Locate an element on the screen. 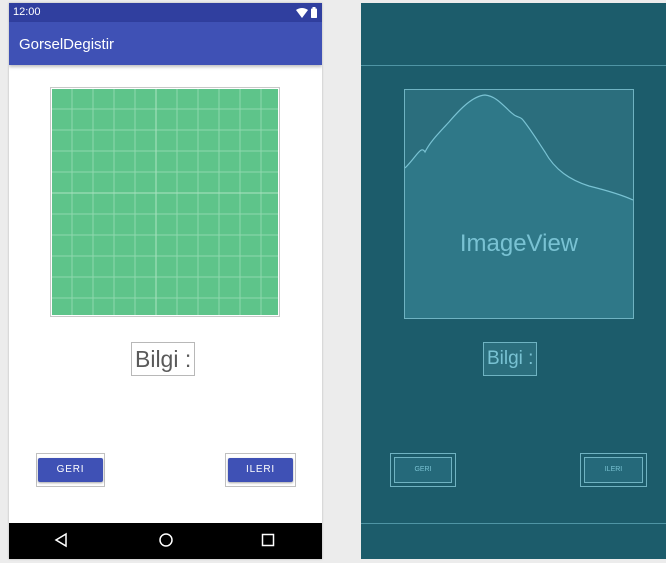 The height and width of the screenshot is (563, 666). back-triangle-icon is located at coordinates (61, 540).